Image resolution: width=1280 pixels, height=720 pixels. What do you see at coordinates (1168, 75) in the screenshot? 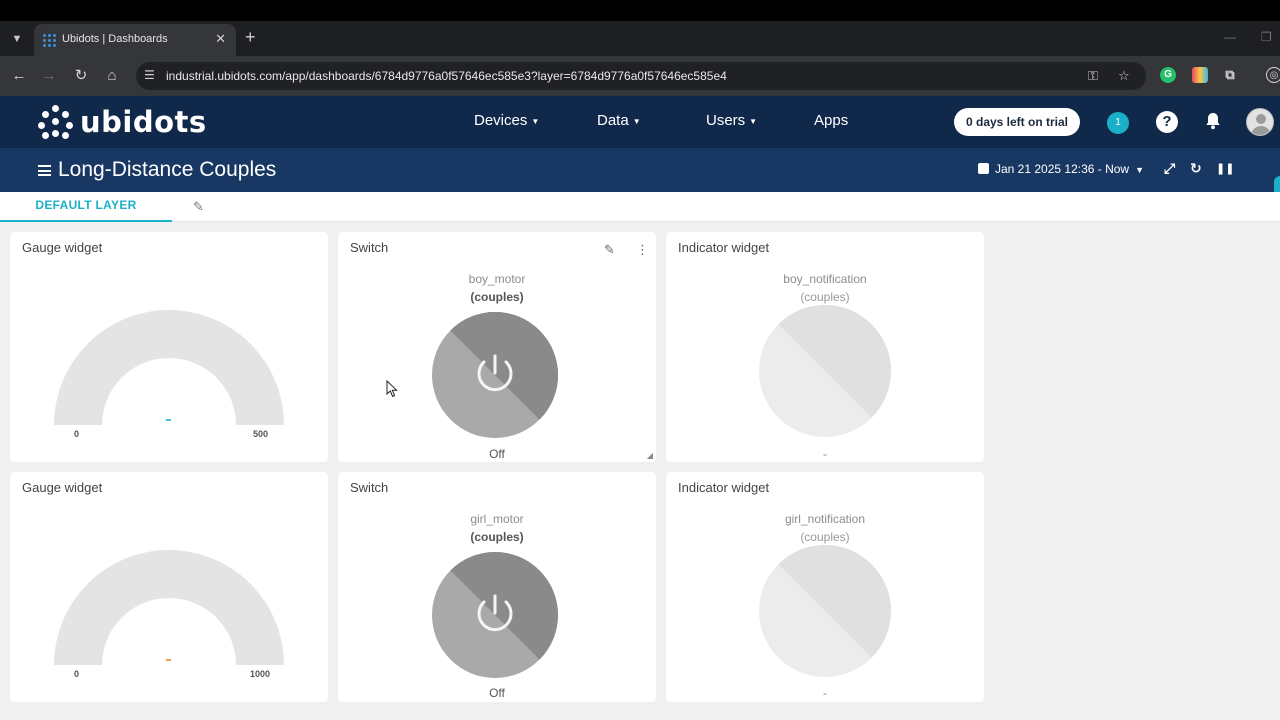
I see `grammarly-extension-icon: G` at bounding box center [1168, 75].